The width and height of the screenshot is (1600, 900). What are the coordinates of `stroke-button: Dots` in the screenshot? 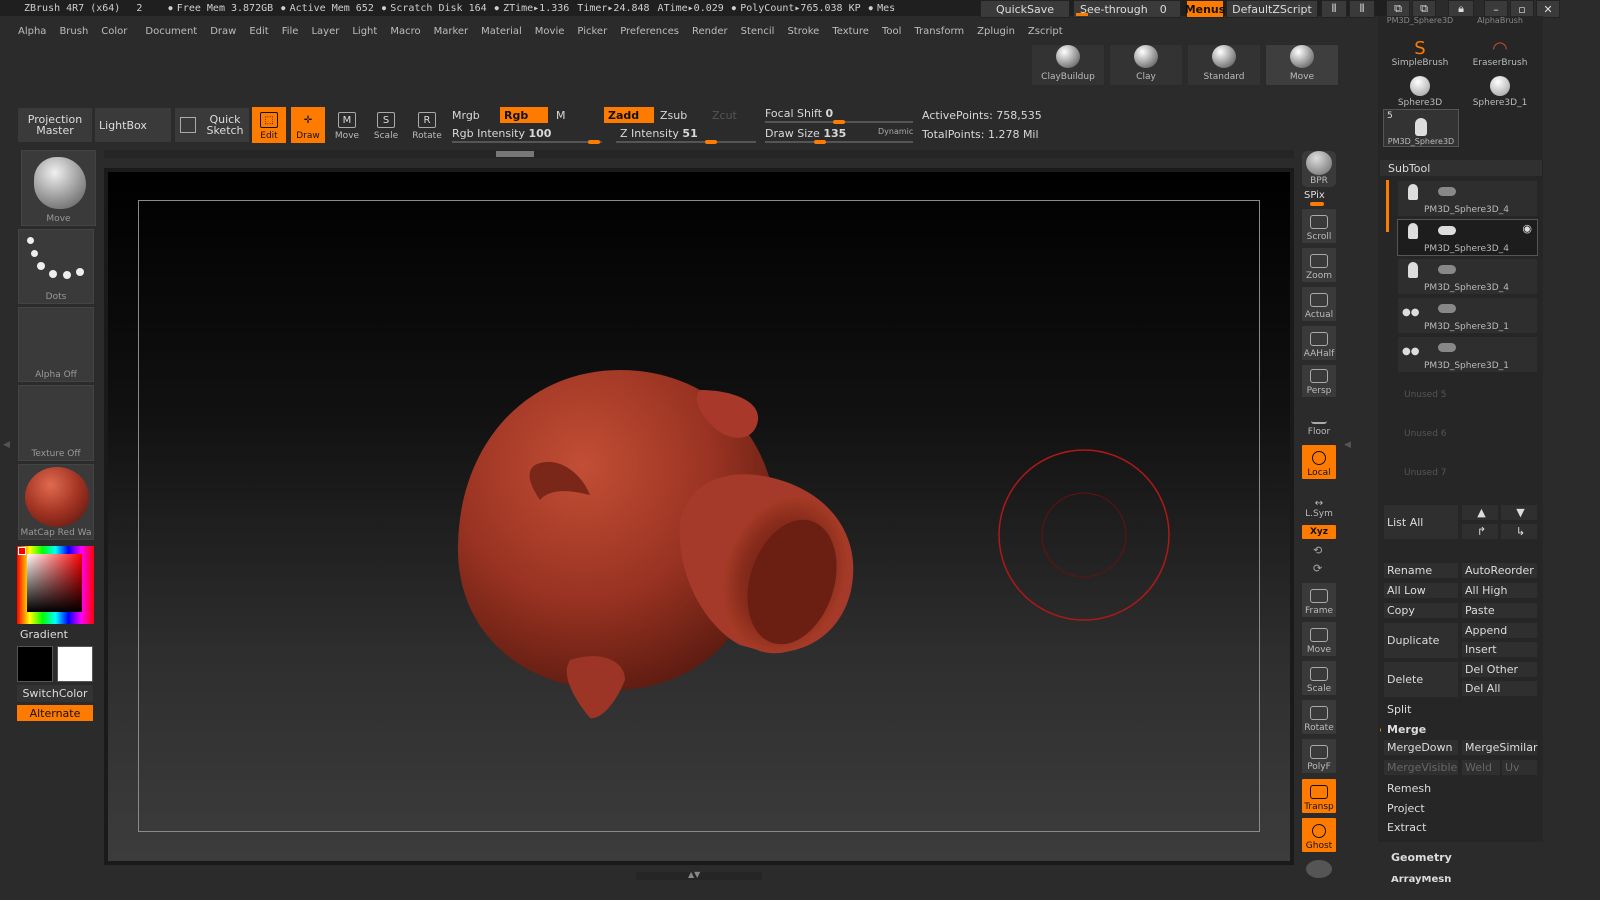 It's located at (56, 266).